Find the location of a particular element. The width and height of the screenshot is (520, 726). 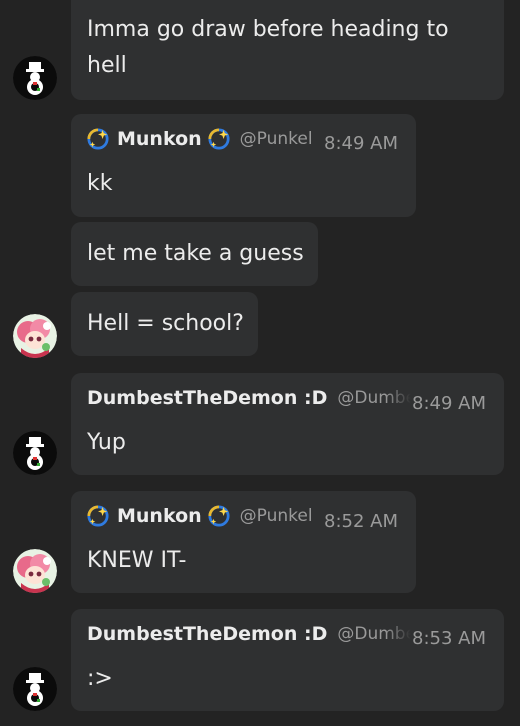

message-text: Imma go draw before heading to is located at coordinates (268, 29).